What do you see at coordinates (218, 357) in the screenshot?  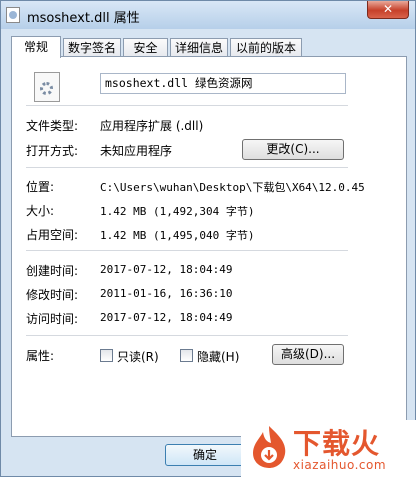 I see `hidden-label: 隐藏(H)` at bounding box center [218, 357].